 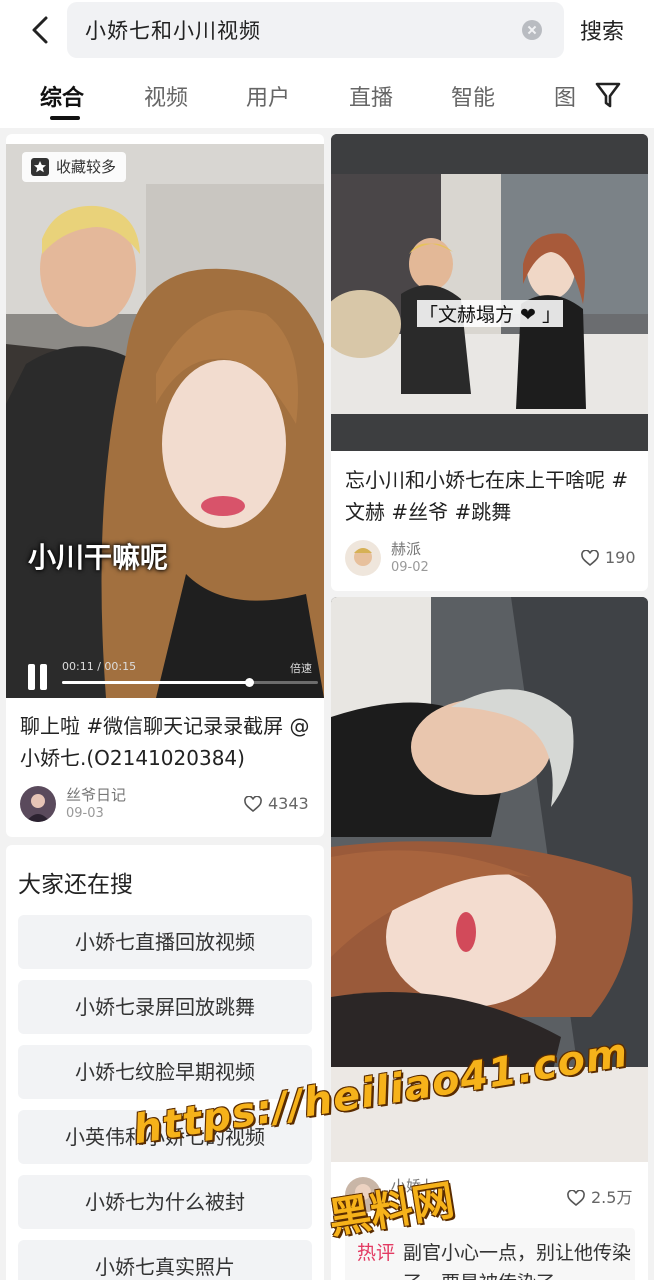 What do you see at coordinates (96, 794) in the screenshot?
I see `author-name: 丝爷日记` at bounding box center [96, 794].